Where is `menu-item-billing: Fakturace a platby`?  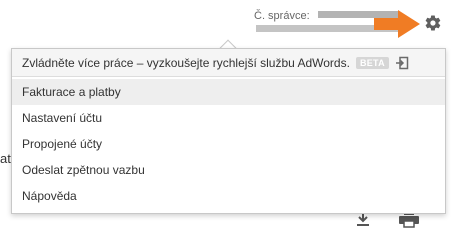
menu-item-billing: Fakturace a platby is located at coordinates (228, 92).